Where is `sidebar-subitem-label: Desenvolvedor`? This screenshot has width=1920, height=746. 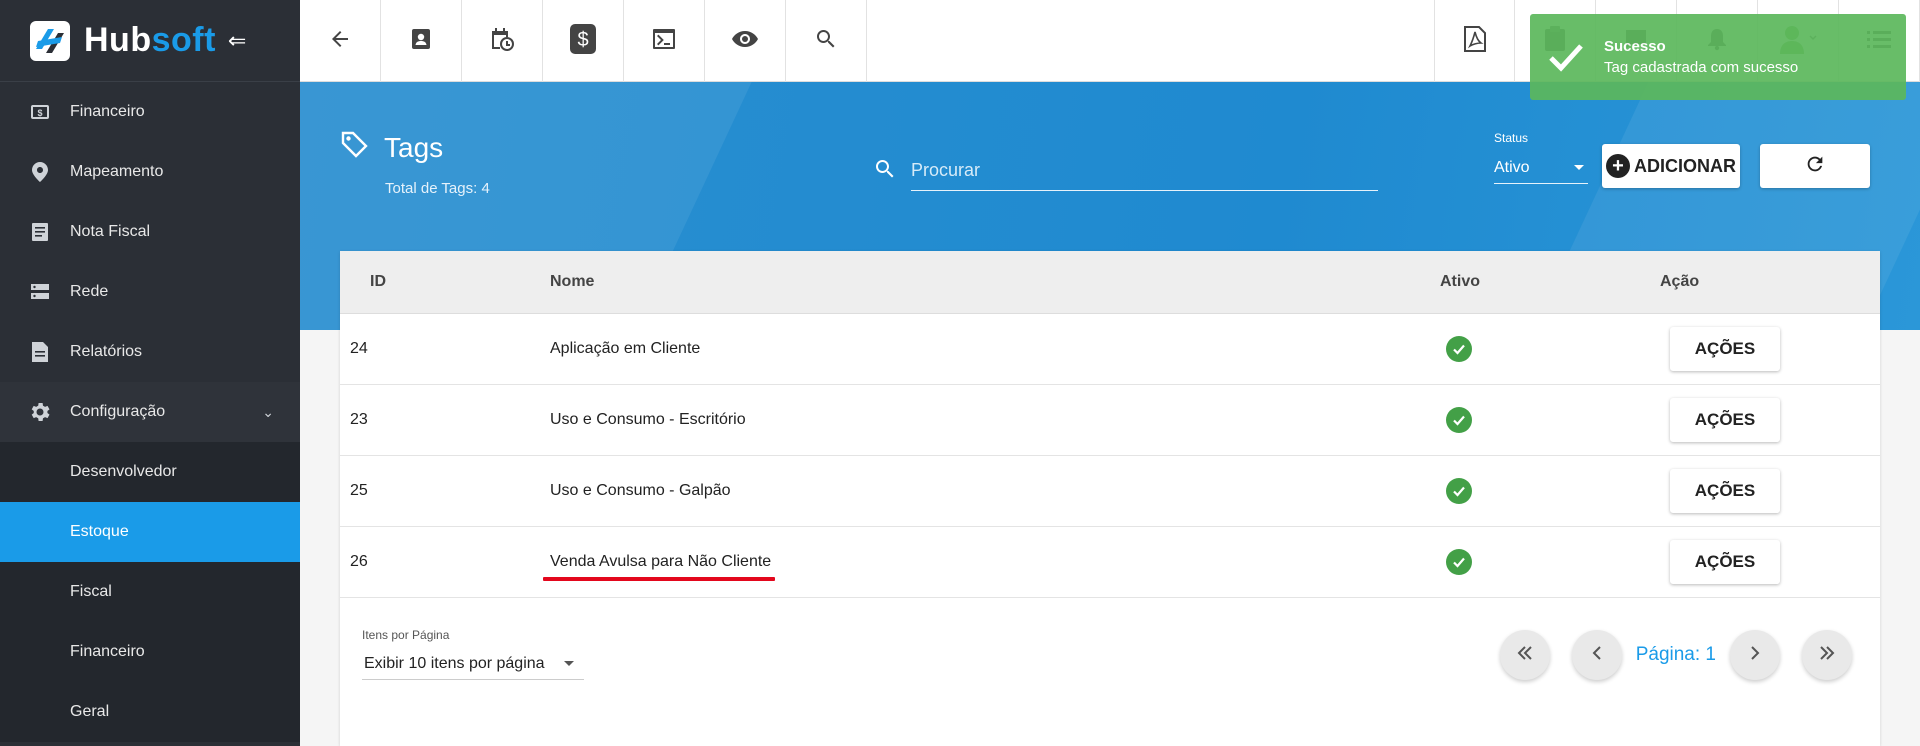
sidebar-subitem-label: Desenvolvedor is located at coordinates (123, 471).